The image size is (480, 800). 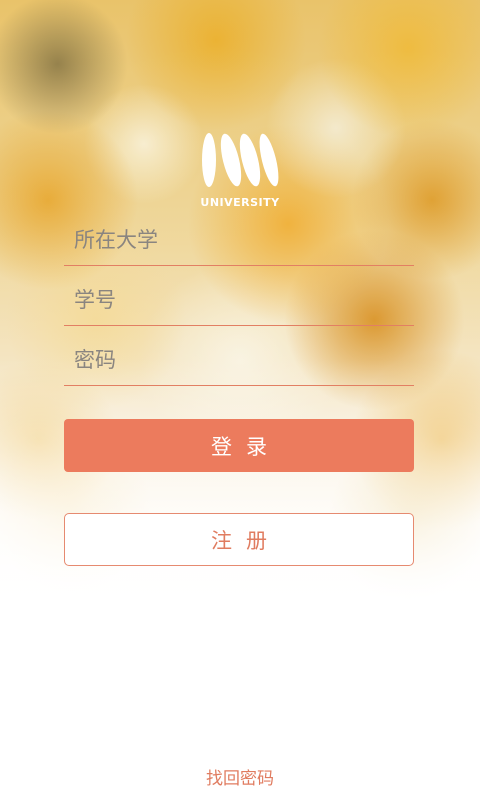 I want to click on password-input, so click(x=239, y=360).